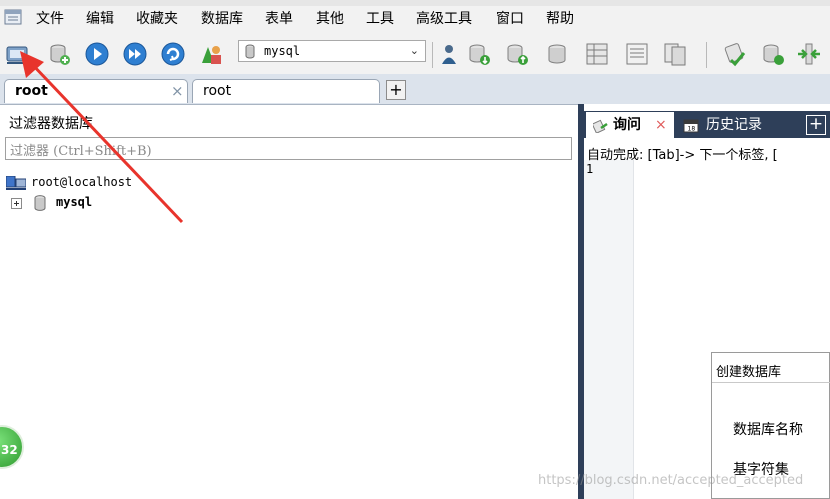 Image resolution: width=830 pixels, height=499 pixels. What do you see at coordinates (675, 54) in the screenshot?
I see `compare-icon` at bounding box center [675, 54].